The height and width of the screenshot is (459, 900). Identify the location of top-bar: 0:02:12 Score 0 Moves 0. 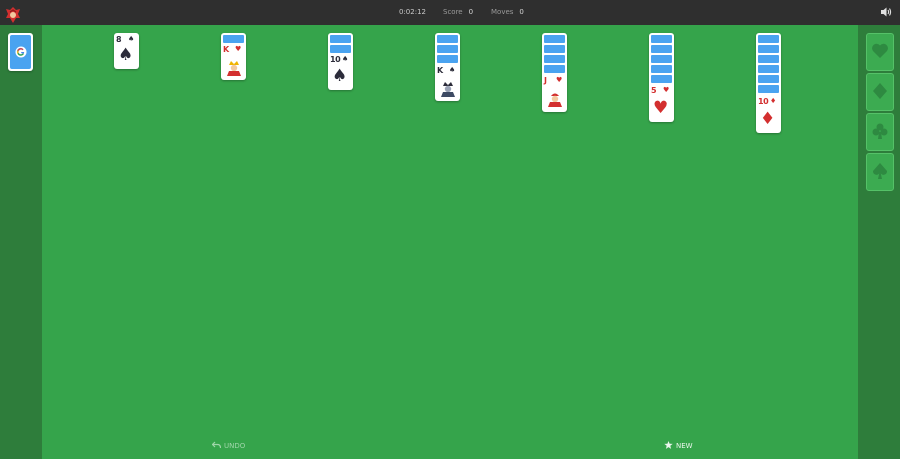
(450, 12).